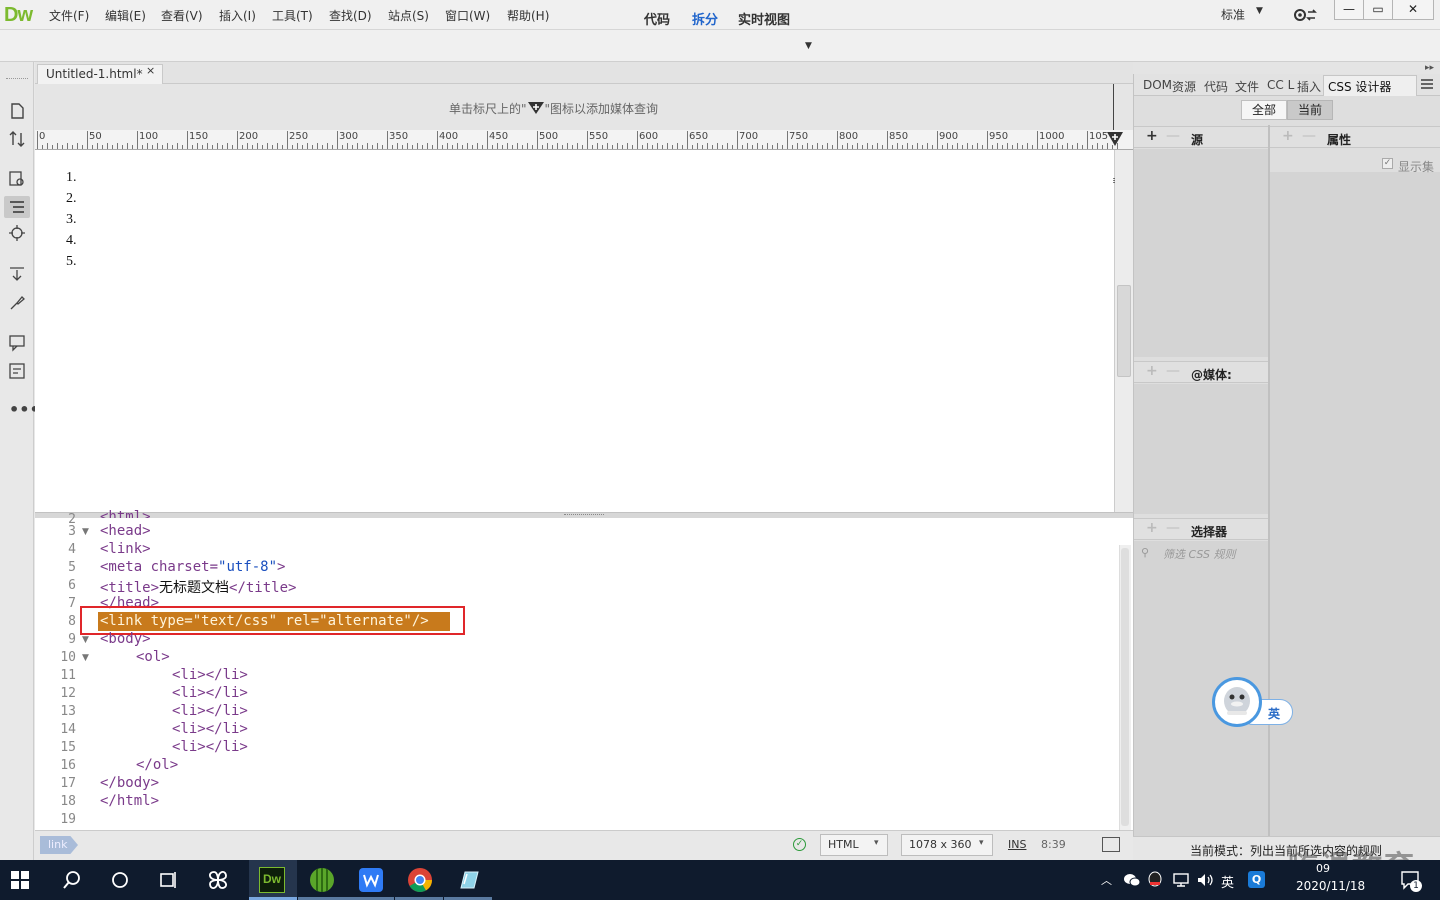 The height and width of the screenshot is (900, 1440). What do you see at coordinates (17, 233) in the screenshot?
I see `target-icon` at bounding box center [17, 233].